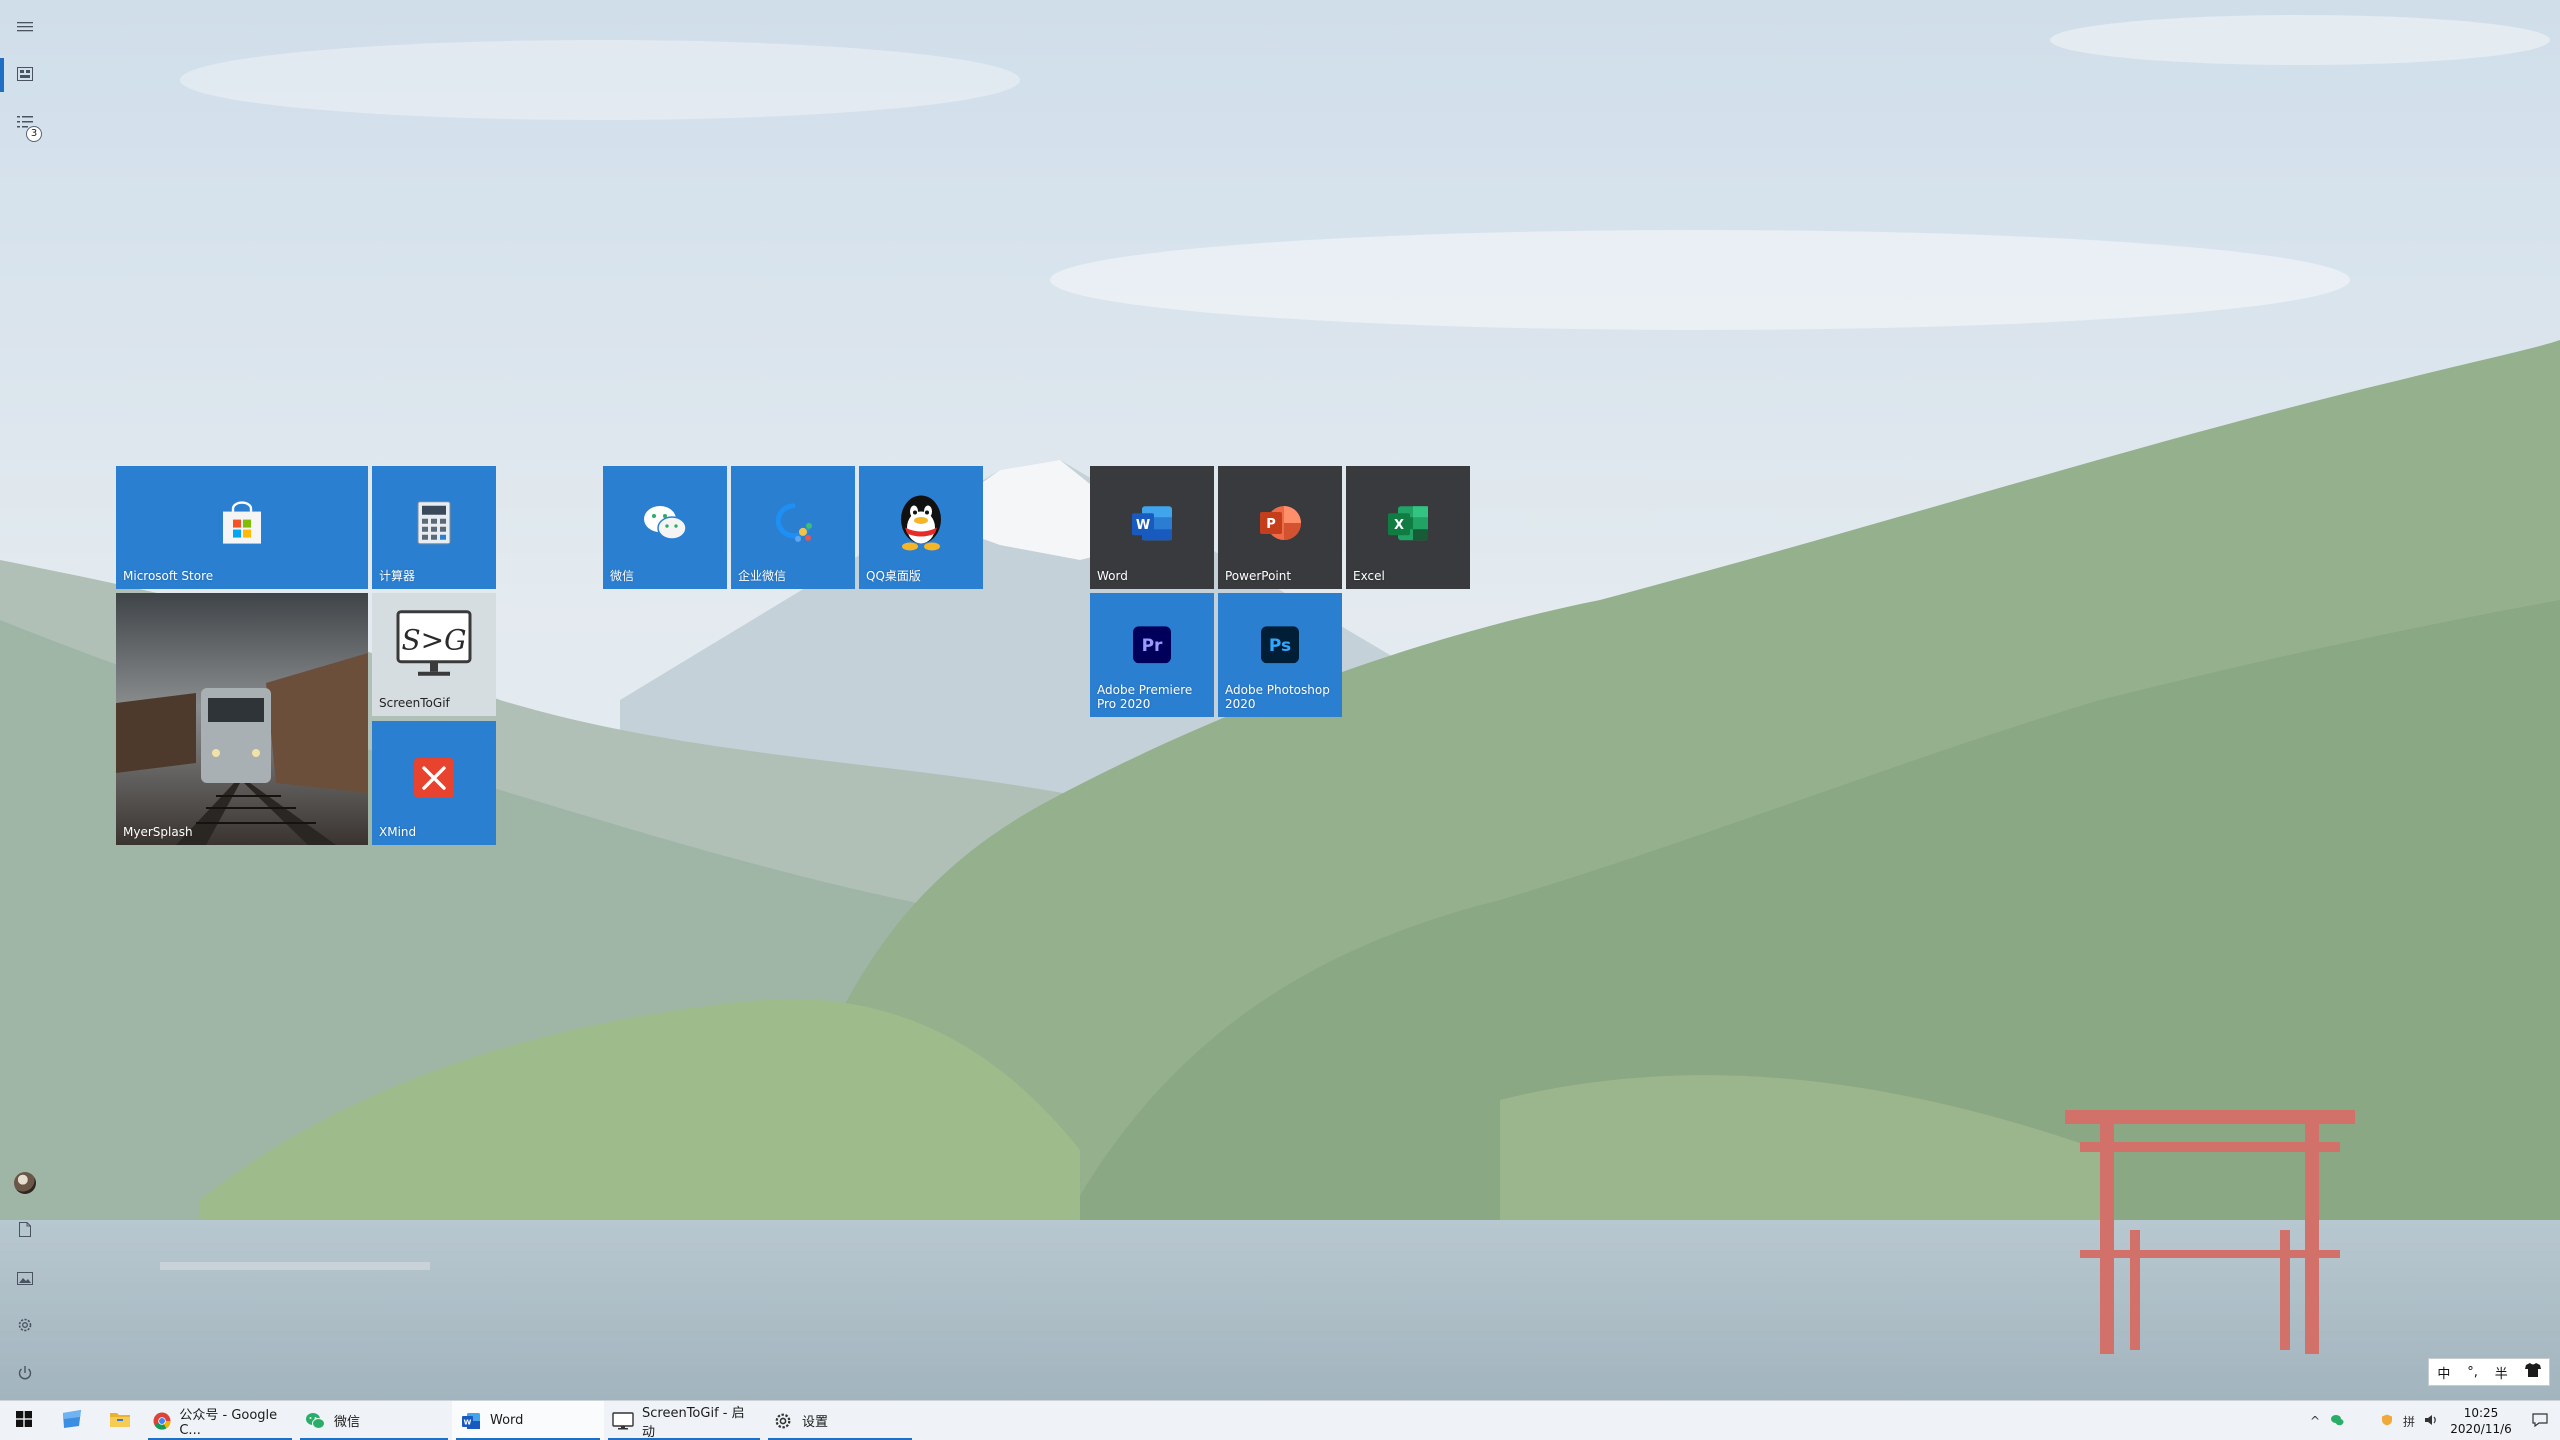  Describe the element at coordinates (25, 123) in the screenshot. I see `all-apps-list-button: 3` at that location.